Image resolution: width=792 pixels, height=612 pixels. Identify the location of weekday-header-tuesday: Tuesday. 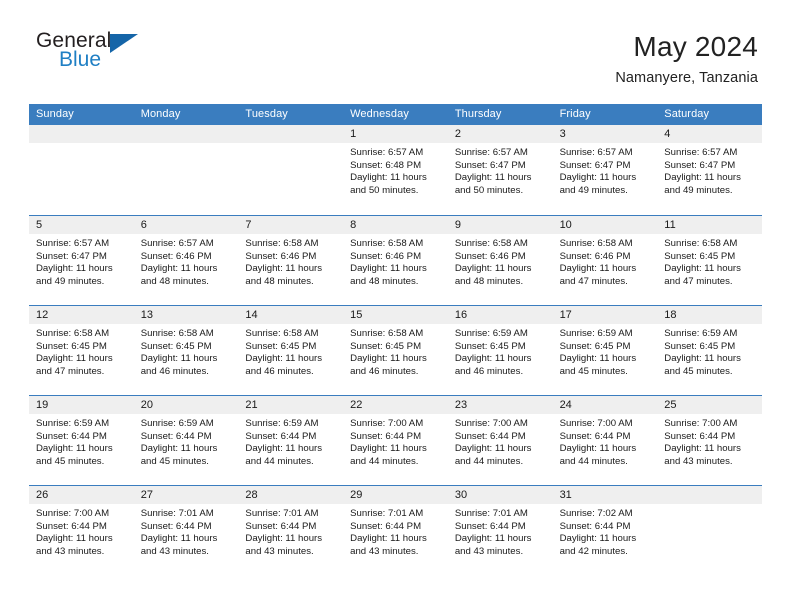
(266, 114).